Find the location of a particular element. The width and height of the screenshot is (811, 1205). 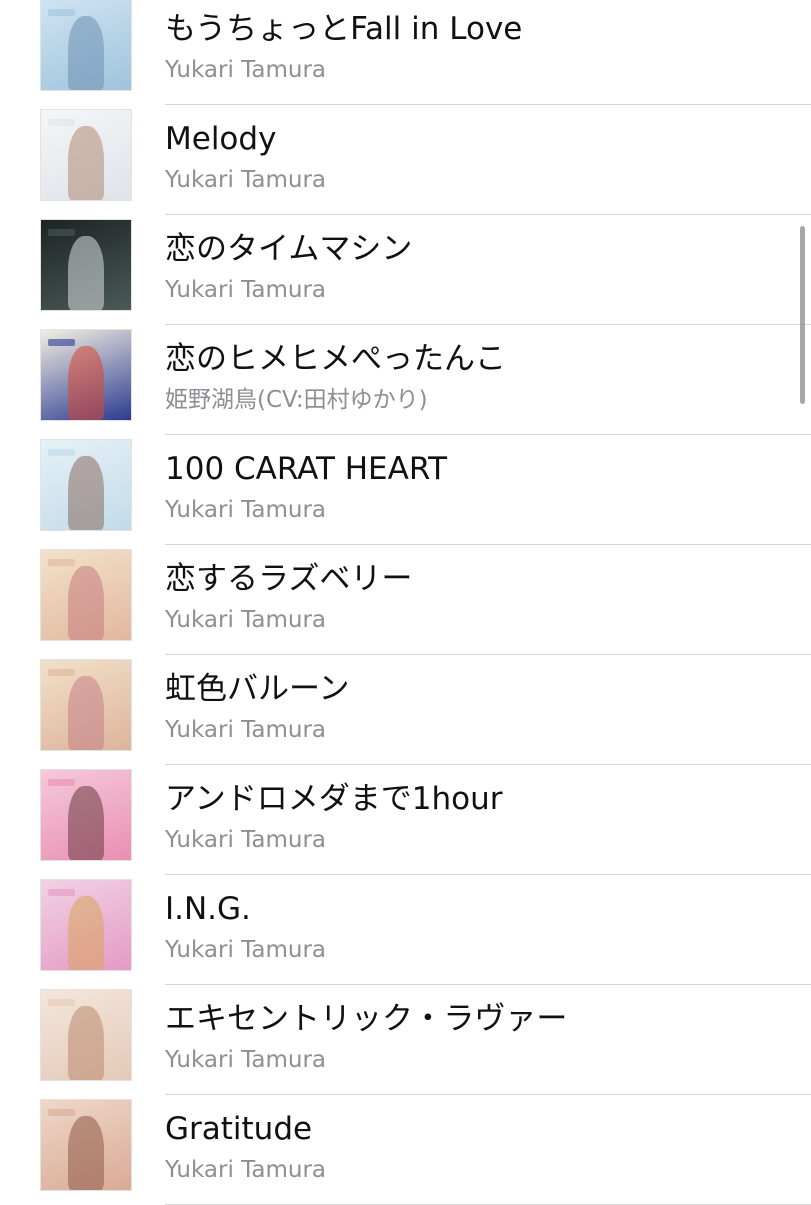

song-row: I.N.G. Yukari Tamura is located at coordinates (405, 930).